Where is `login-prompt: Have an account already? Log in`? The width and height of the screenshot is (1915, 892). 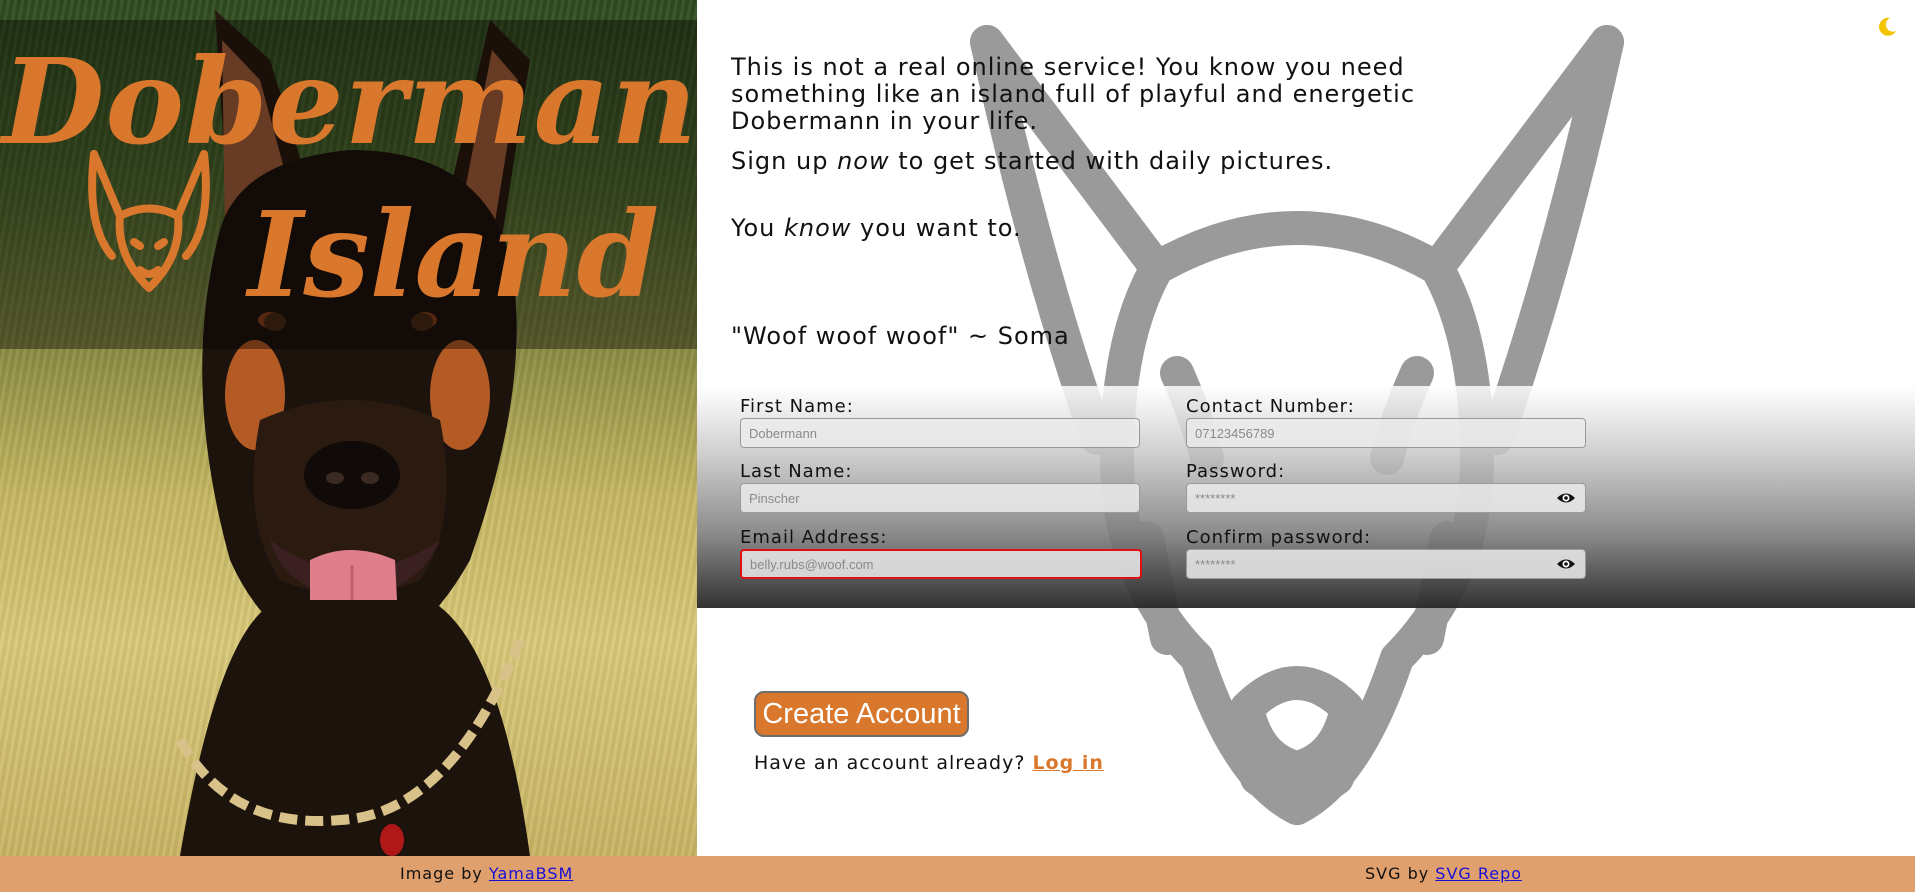 login-prompt: Have an account already? Log in is located at coordinates (929, 763).